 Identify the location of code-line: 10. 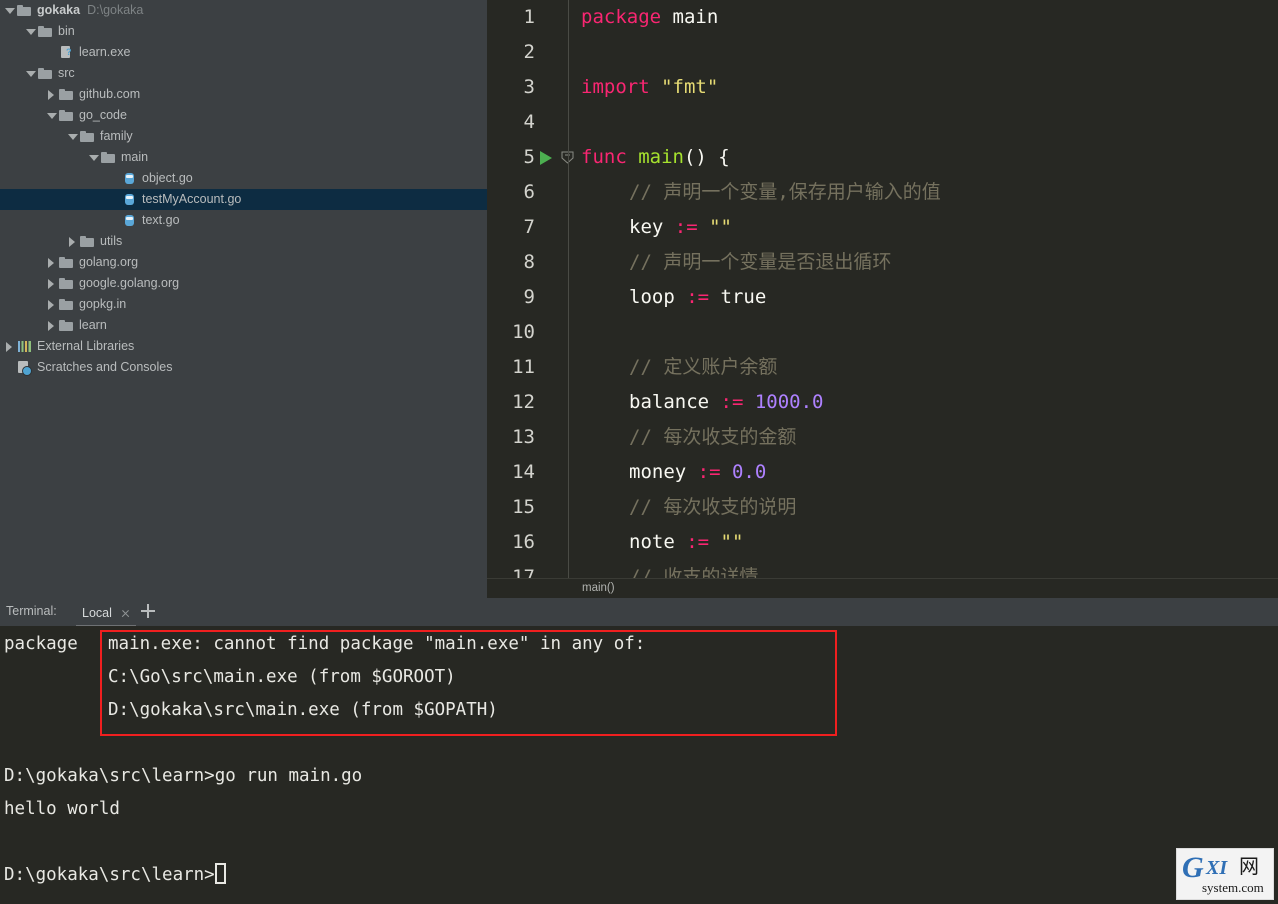
(882, 332).